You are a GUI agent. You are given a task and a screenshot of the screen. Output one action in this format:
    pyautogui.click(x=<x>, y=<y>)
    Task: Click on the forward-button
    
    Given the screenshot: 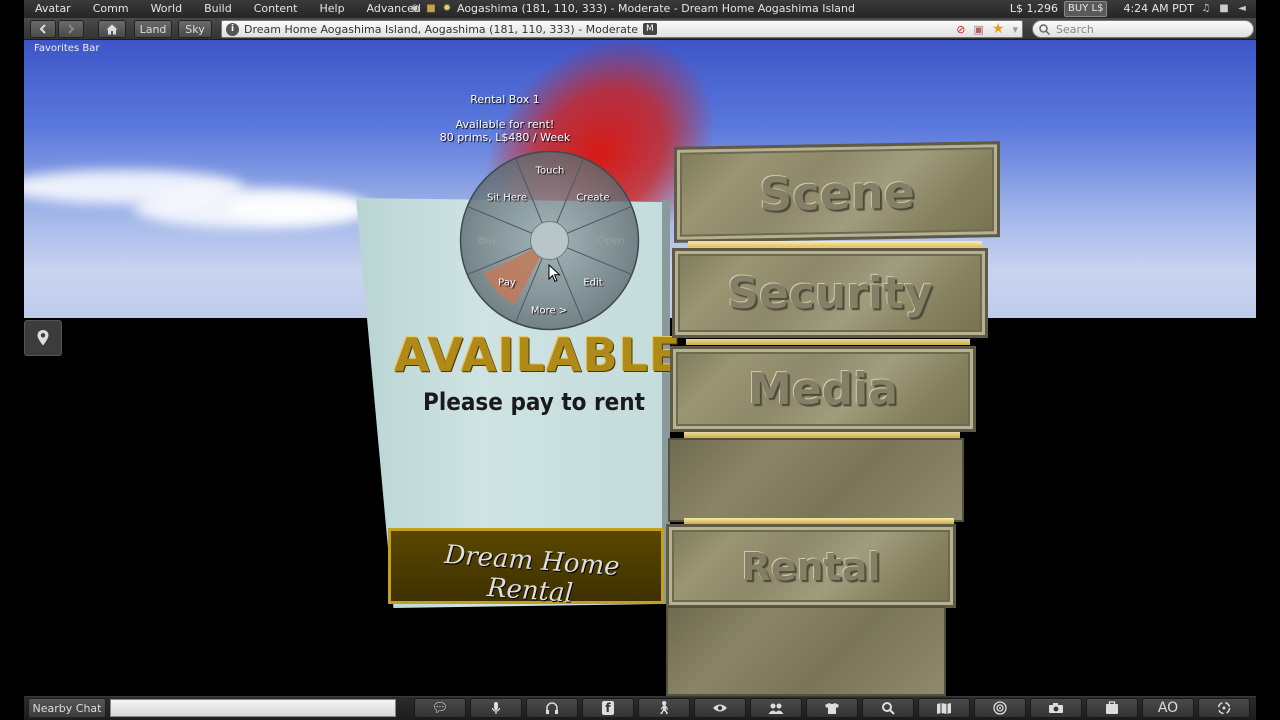 What is the action you would take?
    pyautogui.click(x=71, y=29)
    